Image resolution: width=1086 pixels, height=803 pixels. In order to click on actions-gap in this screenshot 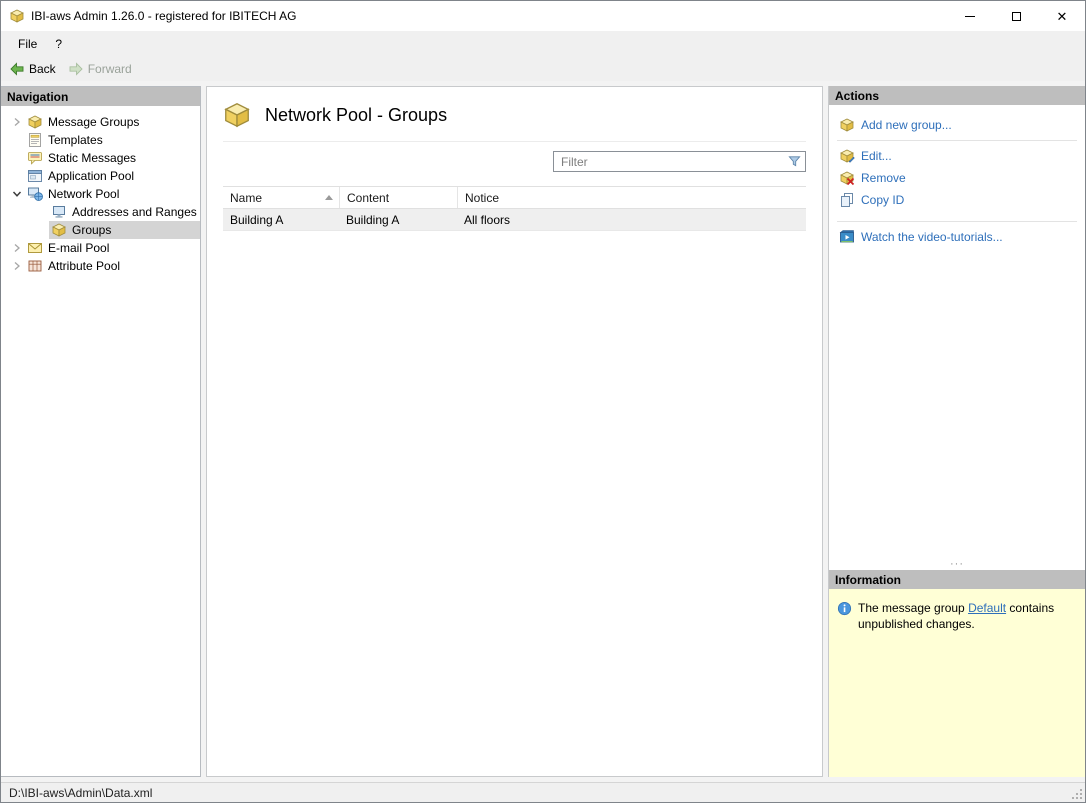, I will do `click(957, 214)`.